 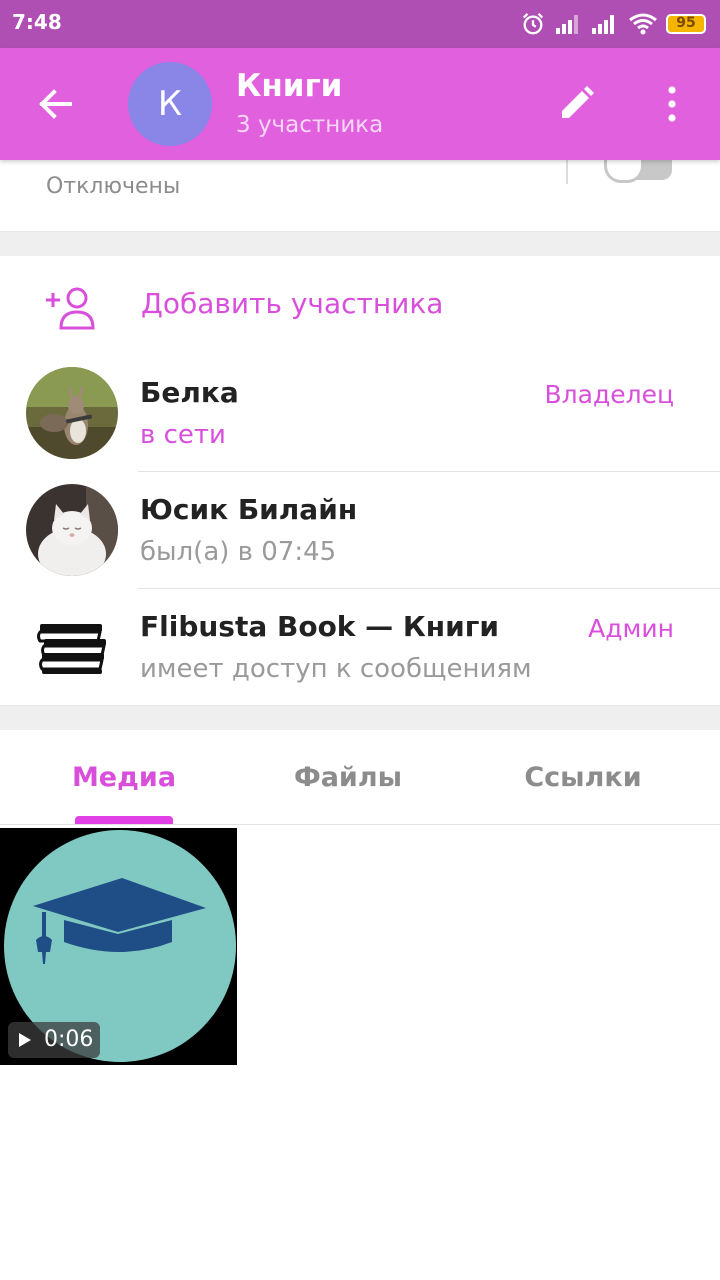 What do you see at coordinates (631, 628) in the screenshot?
I see `member-role: Админ` at bounding box center [631, 628].